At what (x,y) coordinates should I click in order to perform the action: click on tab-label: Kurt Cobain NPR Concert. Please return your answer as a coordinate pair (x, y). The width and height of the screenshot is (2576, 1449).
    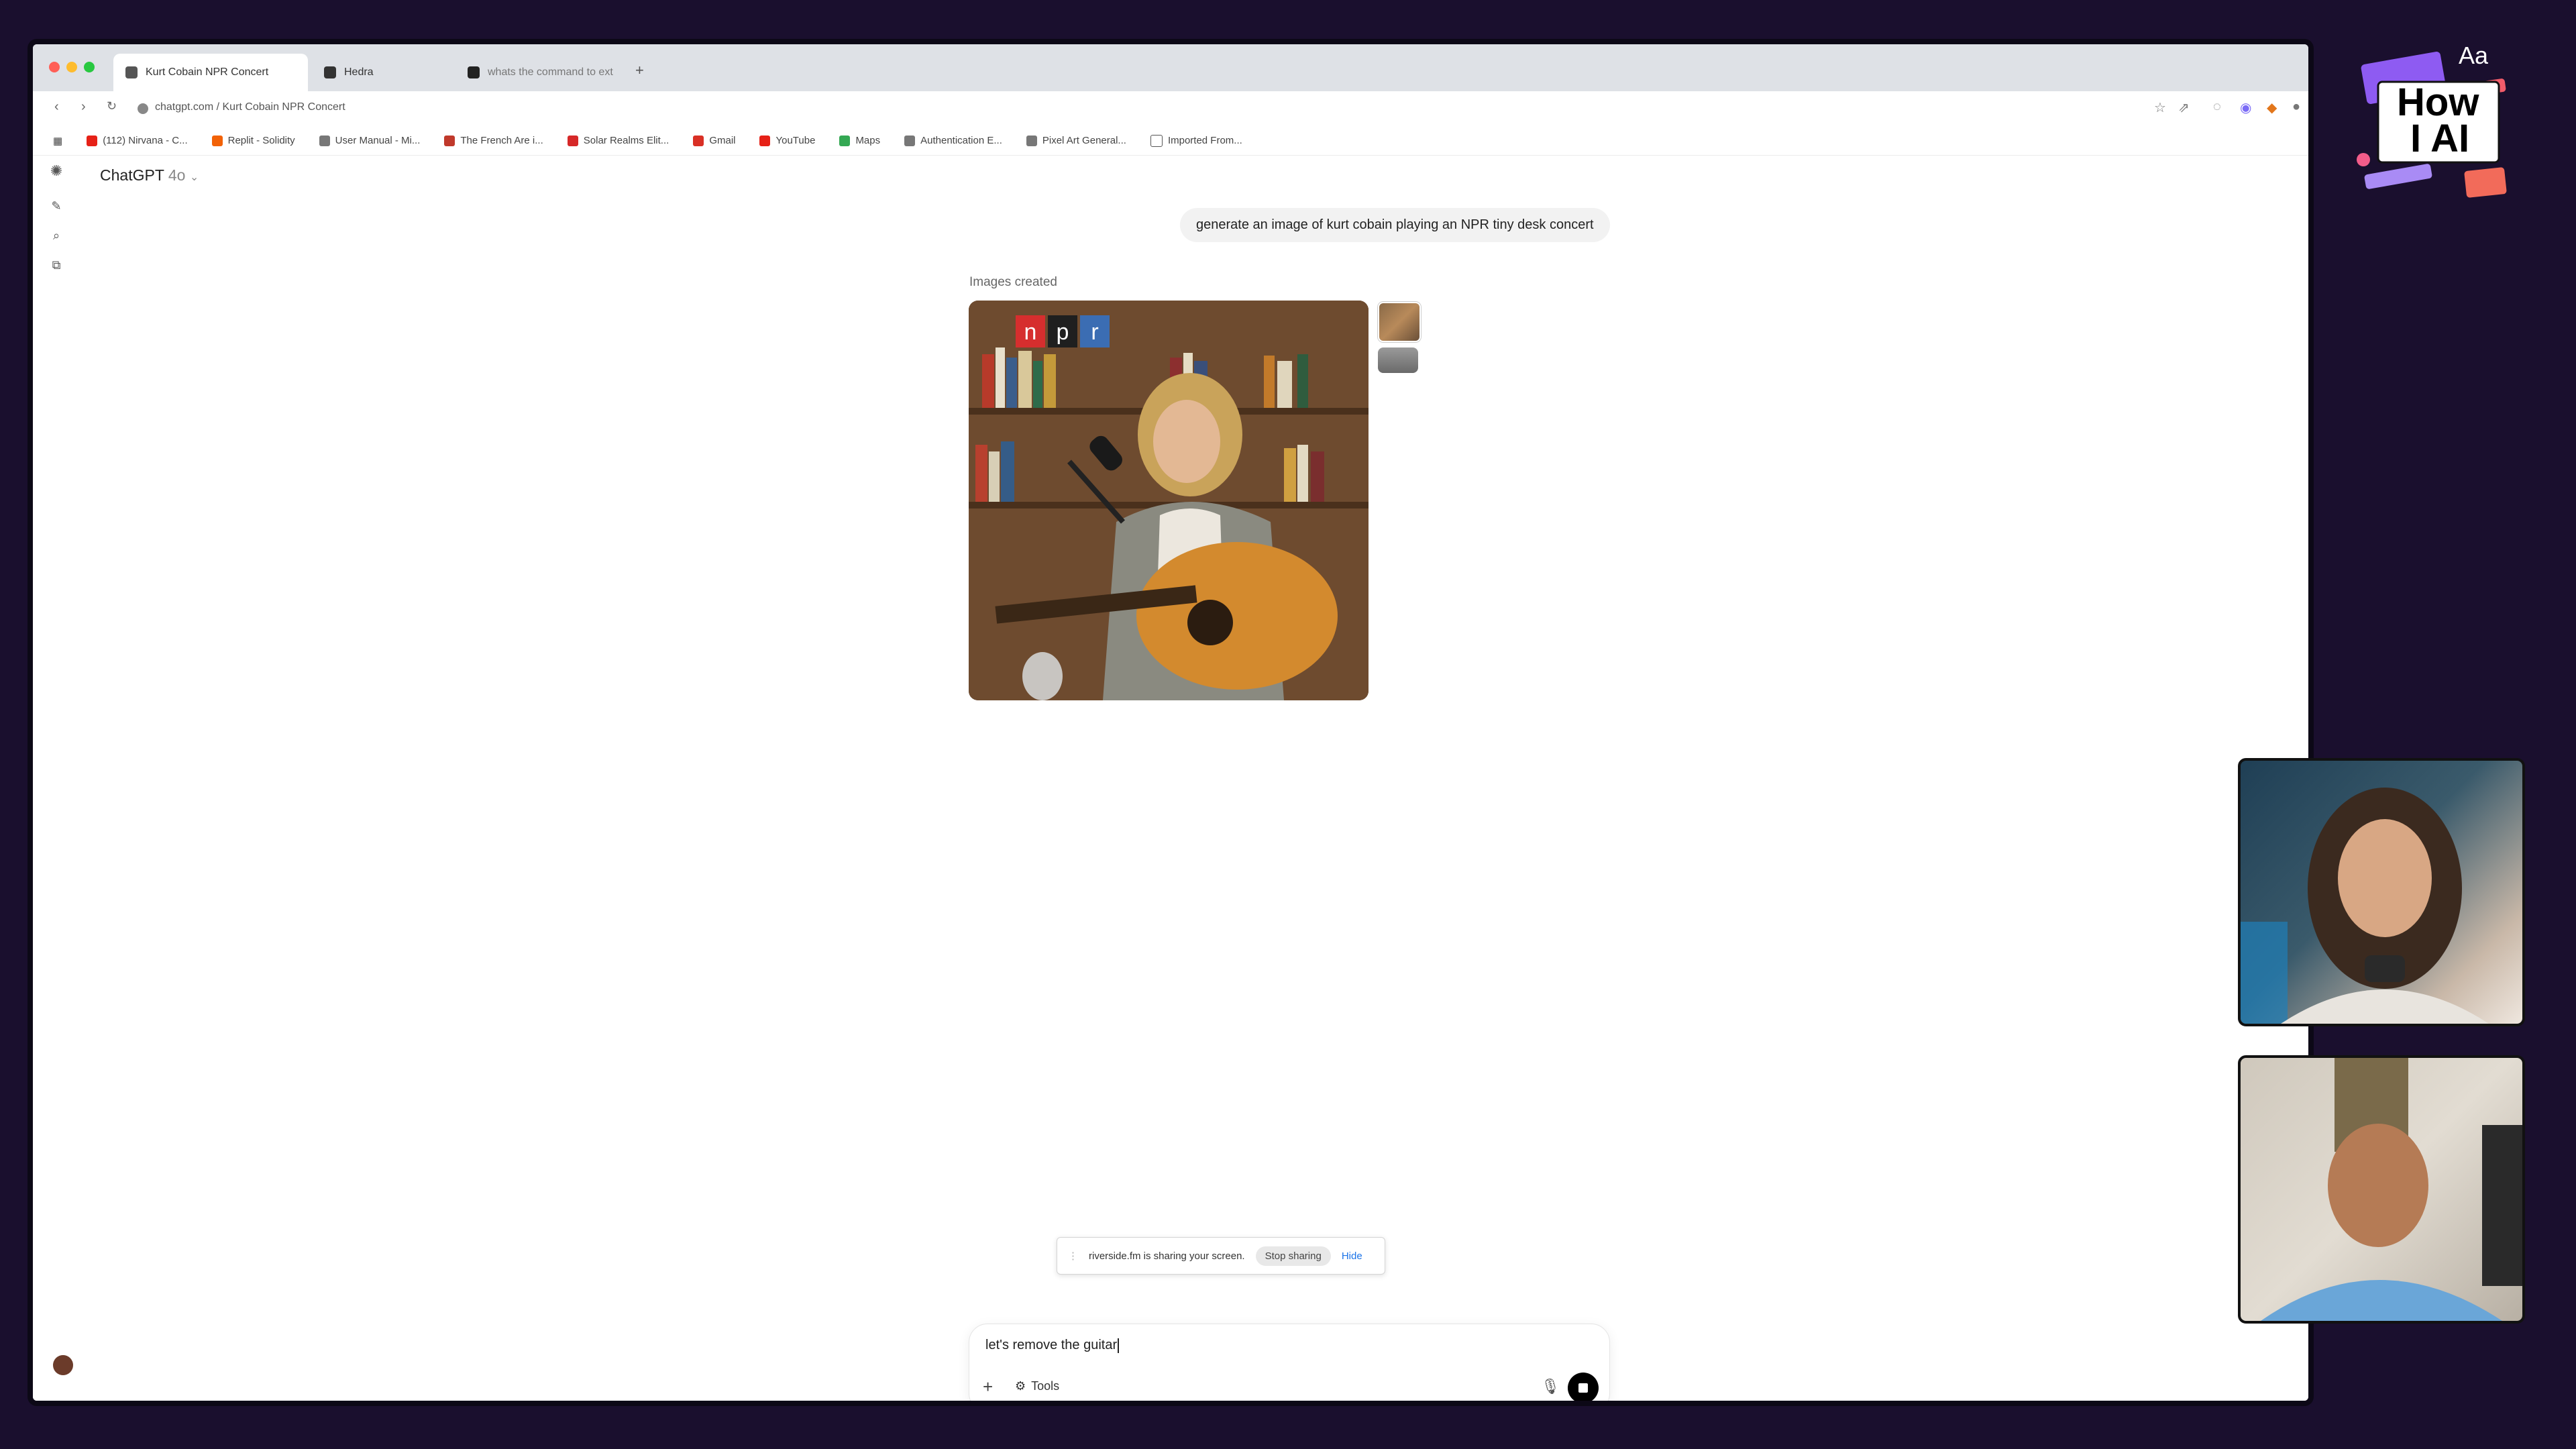
    Looking at the image, I should click on (207, 72).